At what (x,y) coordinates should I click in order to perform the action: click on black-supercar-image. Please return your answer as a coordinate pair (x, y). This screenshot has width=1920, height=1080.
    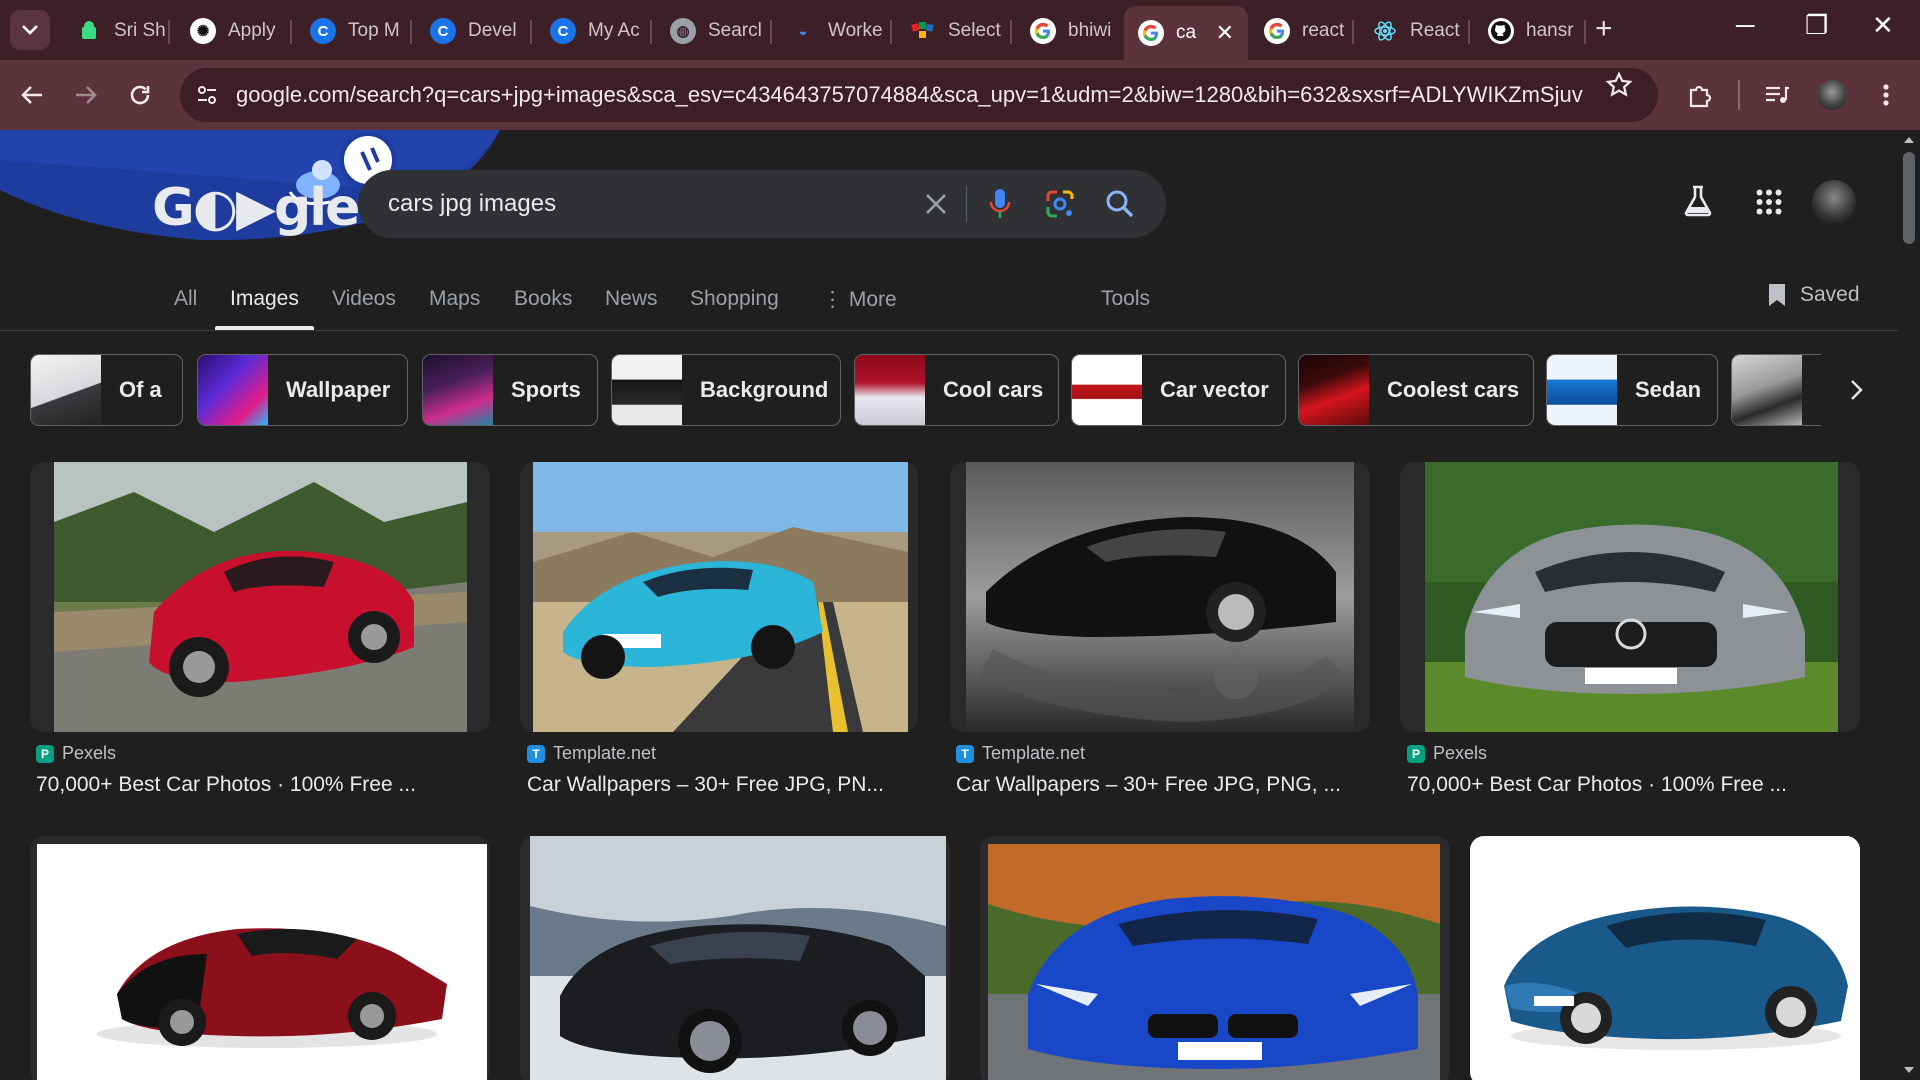
    Looking at the image, I should click on (1160, 597).